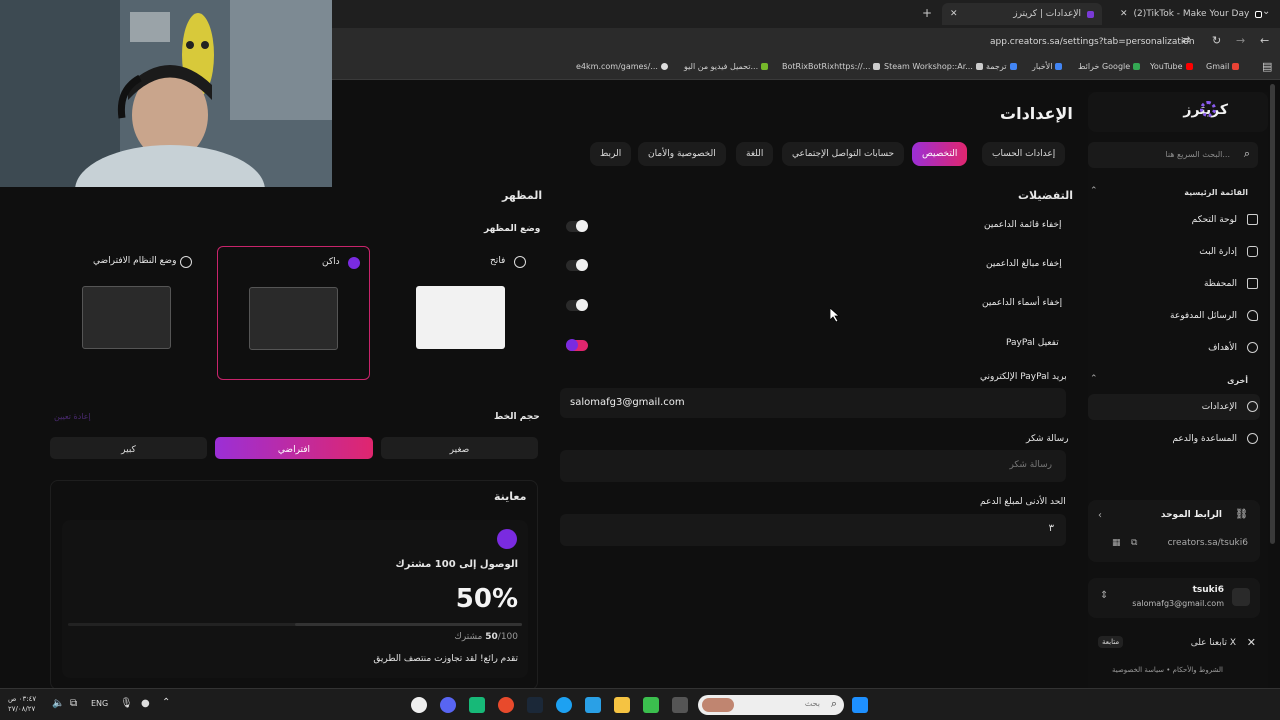  Describe the element at coordinates (577, 305) in the screenshot. I see `hide-names-toggle` at that location.